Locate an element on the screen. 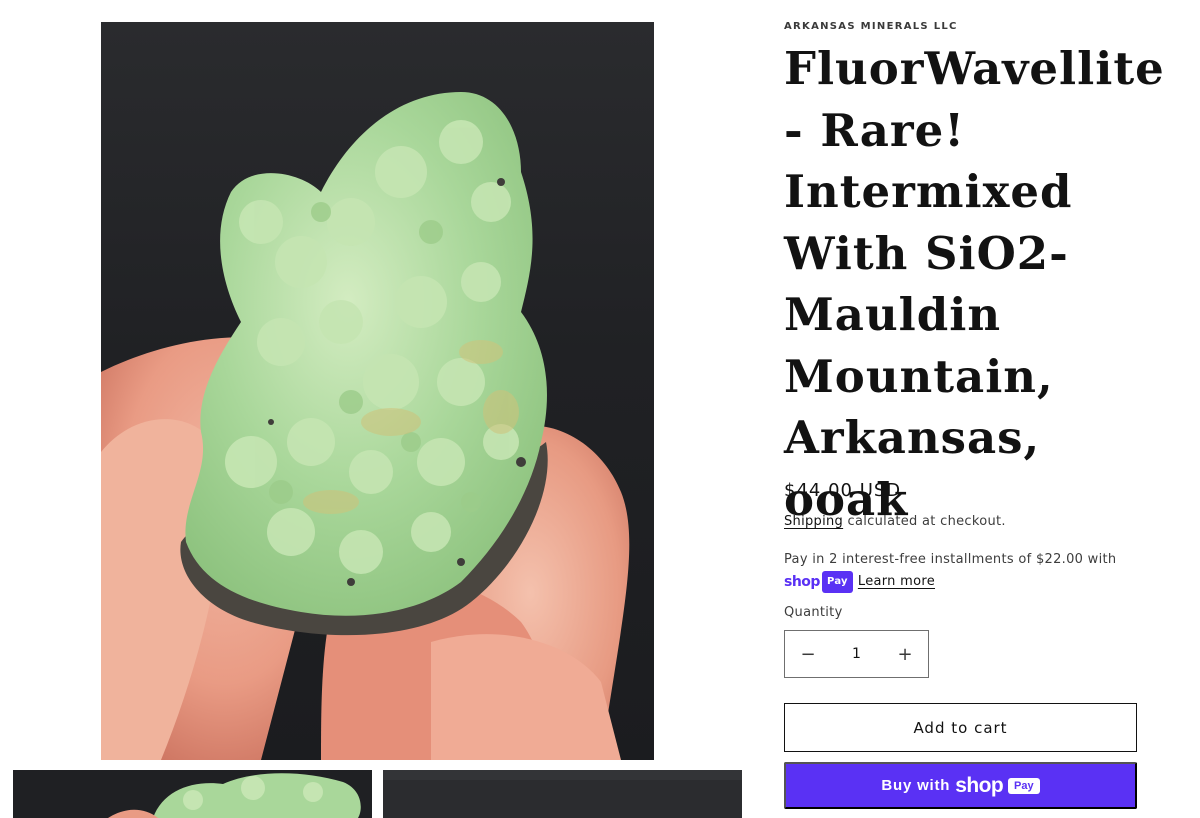 The image size is (1200, 818). quantity-input is located at coordinates (856, 654).